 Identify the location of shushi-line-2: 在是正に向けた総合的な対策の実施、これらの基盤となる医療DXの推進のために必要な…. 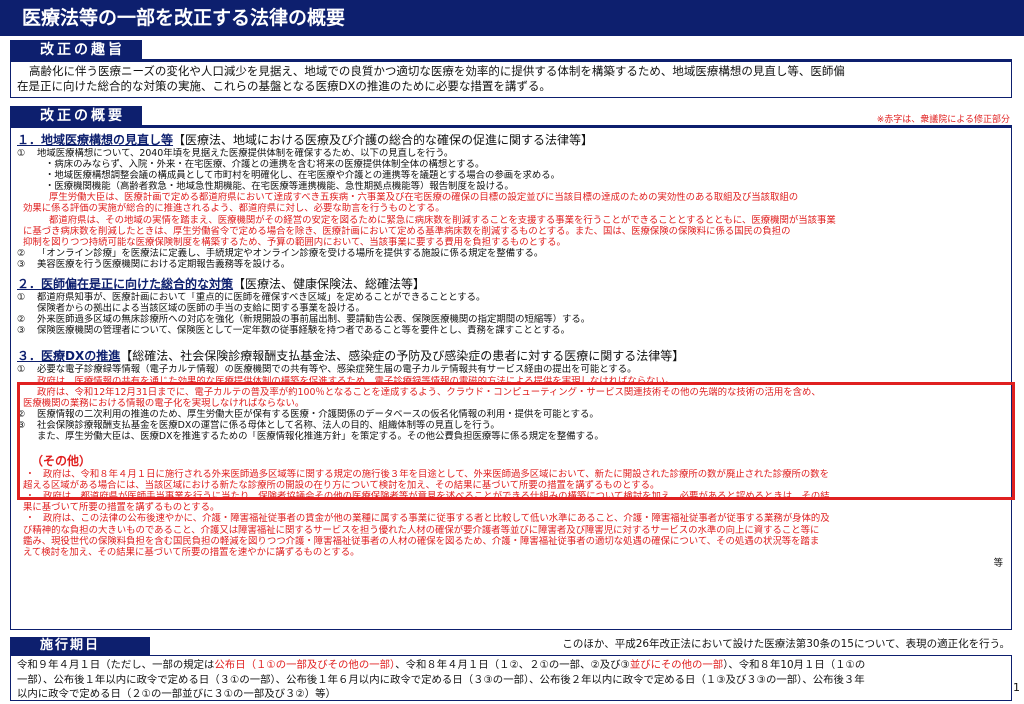
(284, 86).